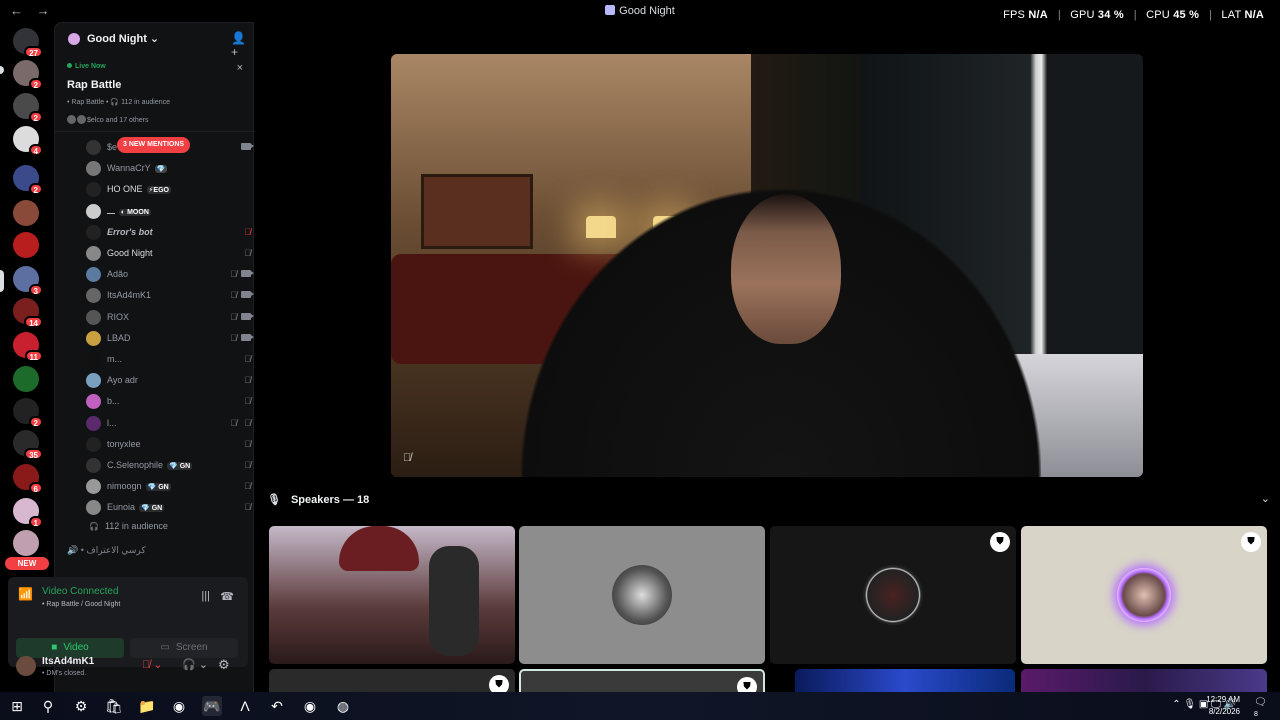 The image size is (1280, 720). Describe the element at coordinates (139, 189) in the screenshot. I see `member-name: ΗΟ ΟΝΕ ⚡EGO` at that location.